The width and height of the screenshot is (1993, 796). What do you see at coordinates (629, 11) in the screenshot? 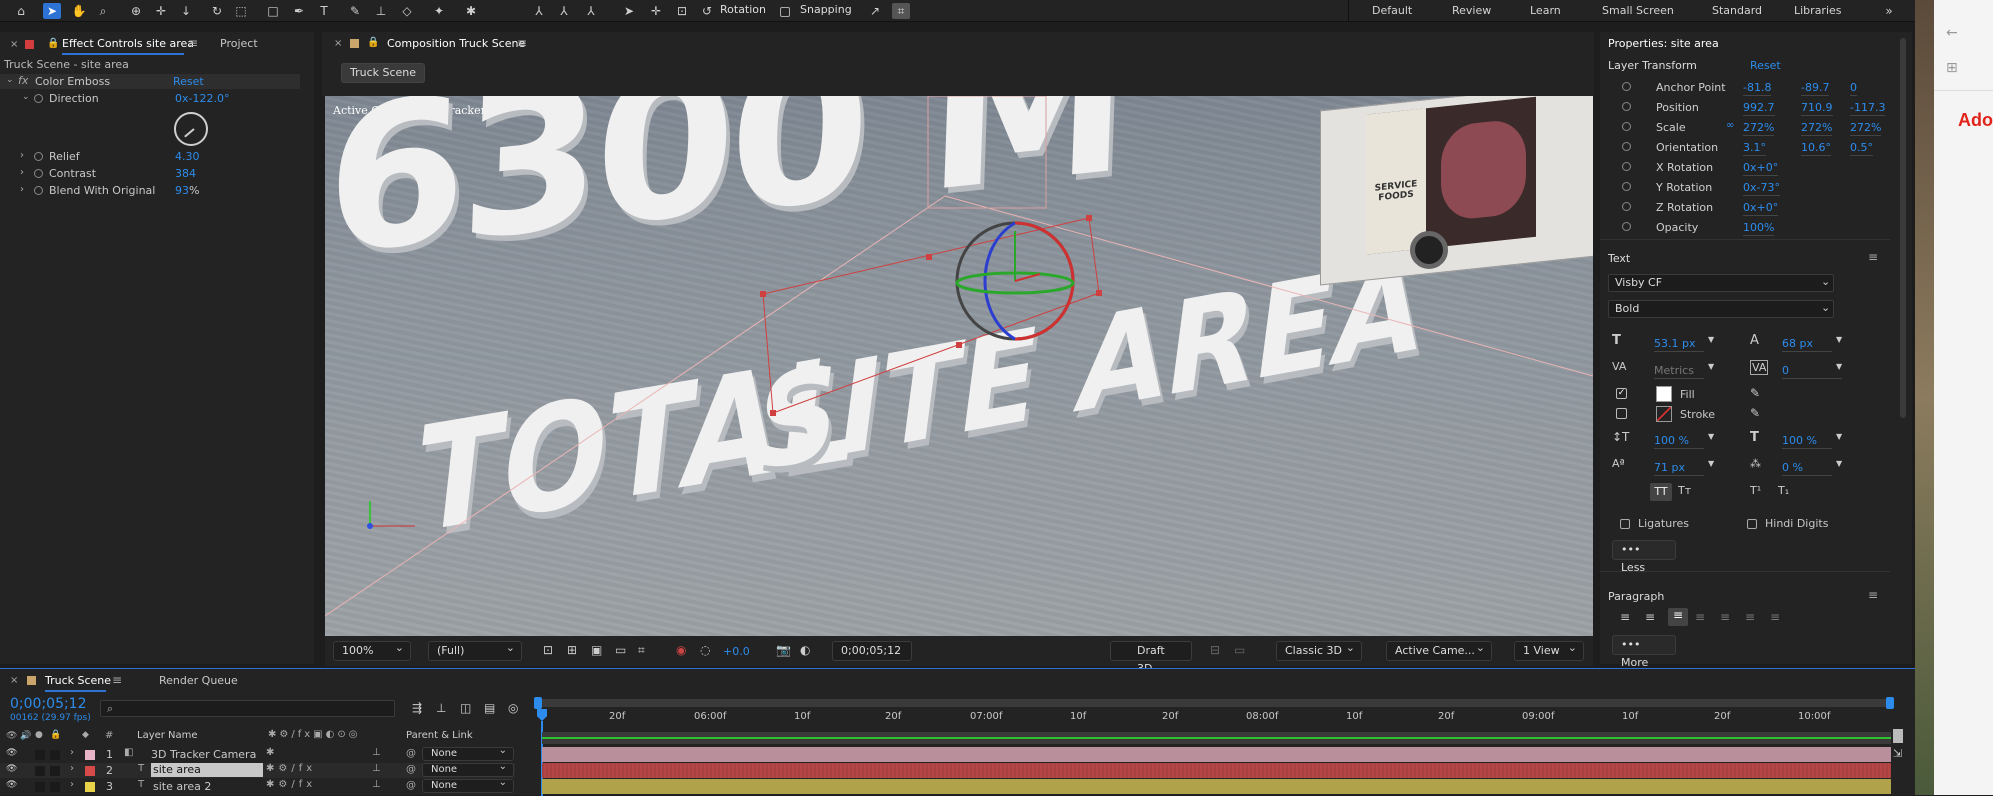
I see `select-3d-icon: ➤` at bounding box center [629, 11].